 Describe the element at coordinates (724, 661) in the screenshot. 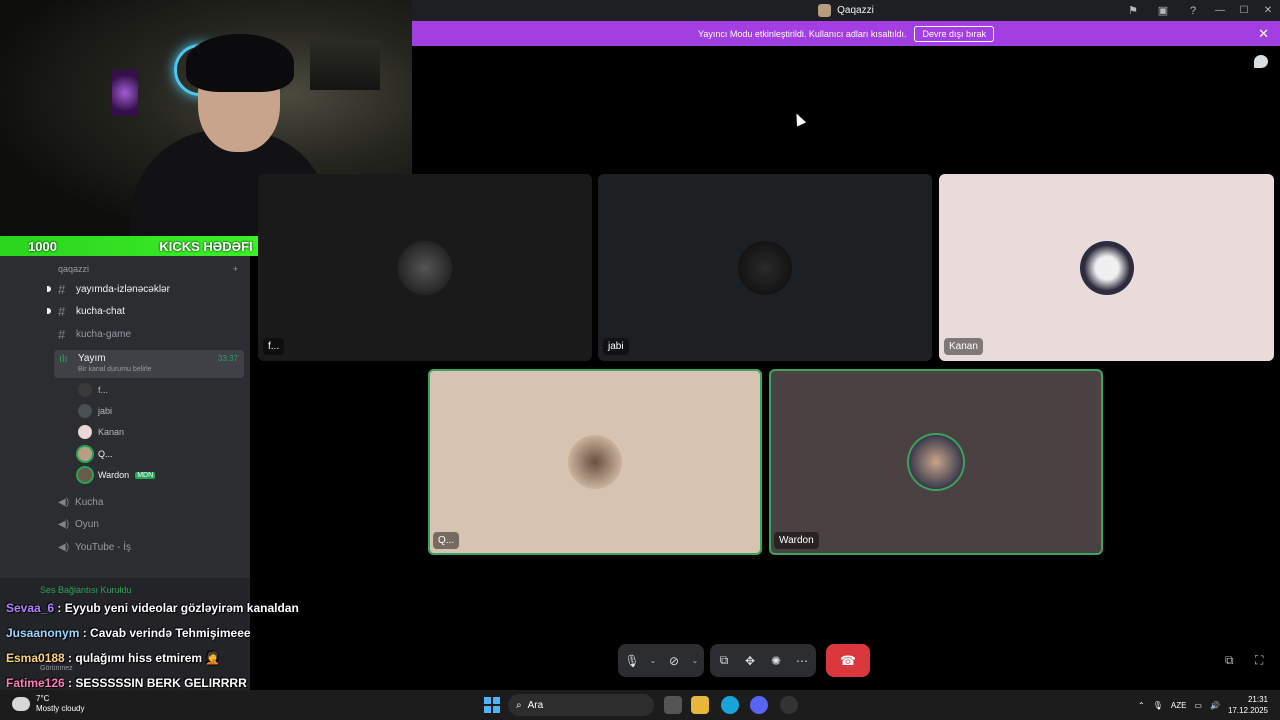

I see `screen-share-icon: ⧉` at that location.